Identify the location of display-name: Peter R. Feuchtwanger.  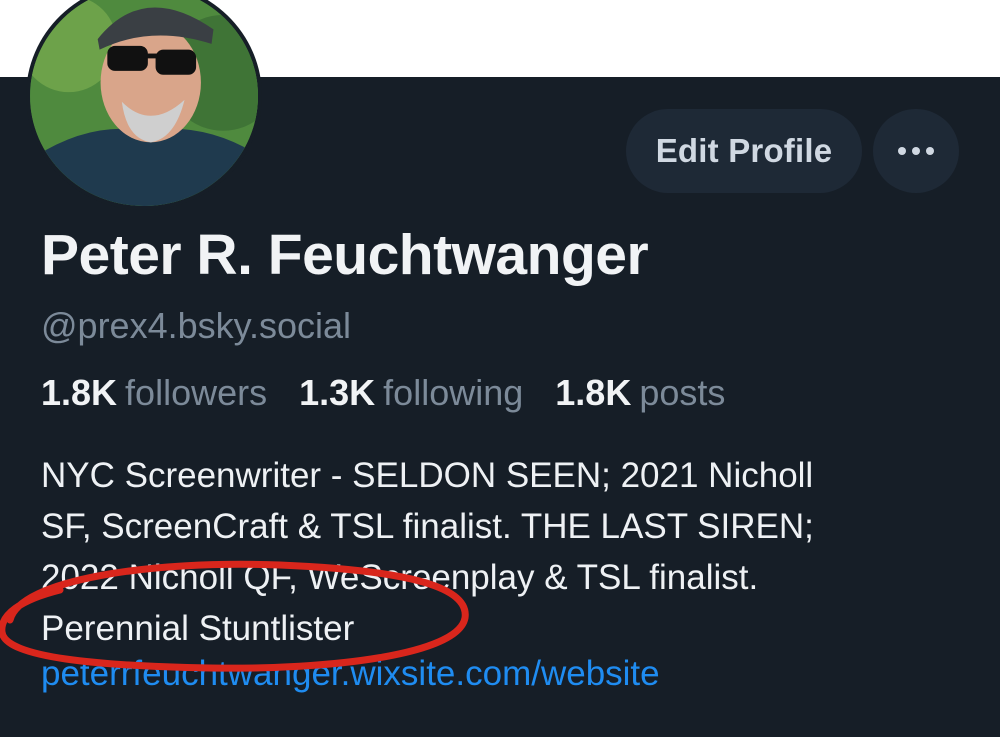
(345, 255).